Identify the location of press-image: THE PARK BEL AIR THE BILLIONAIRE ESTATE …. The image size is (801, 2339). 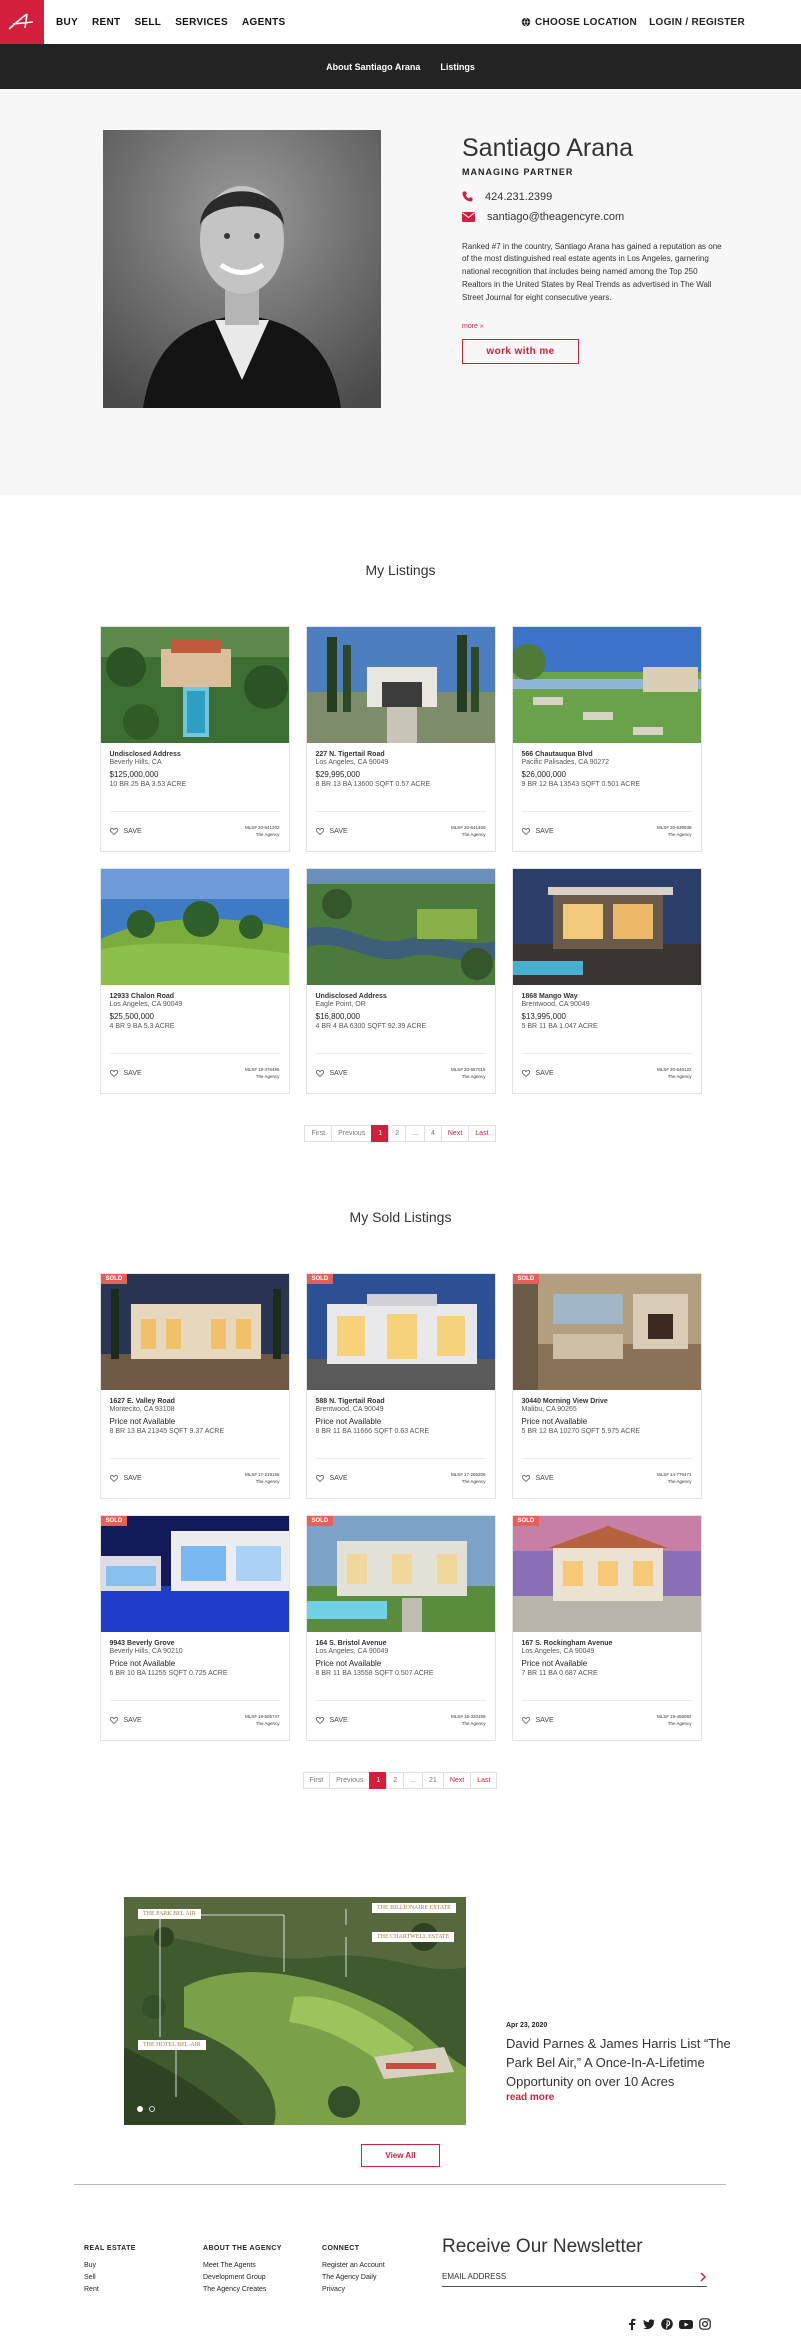
(295, 2011).